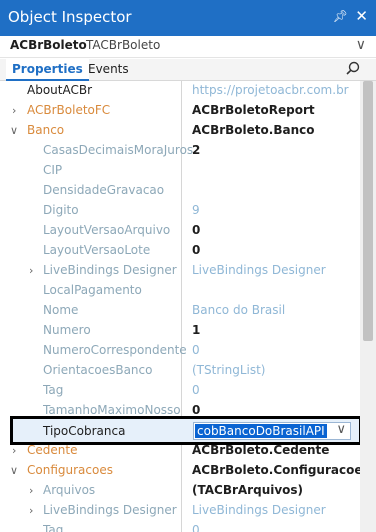 Image resolution: width=376 pixels, height=532 pixels. I want to click on property-row: Numero 1, so click(175, 331).